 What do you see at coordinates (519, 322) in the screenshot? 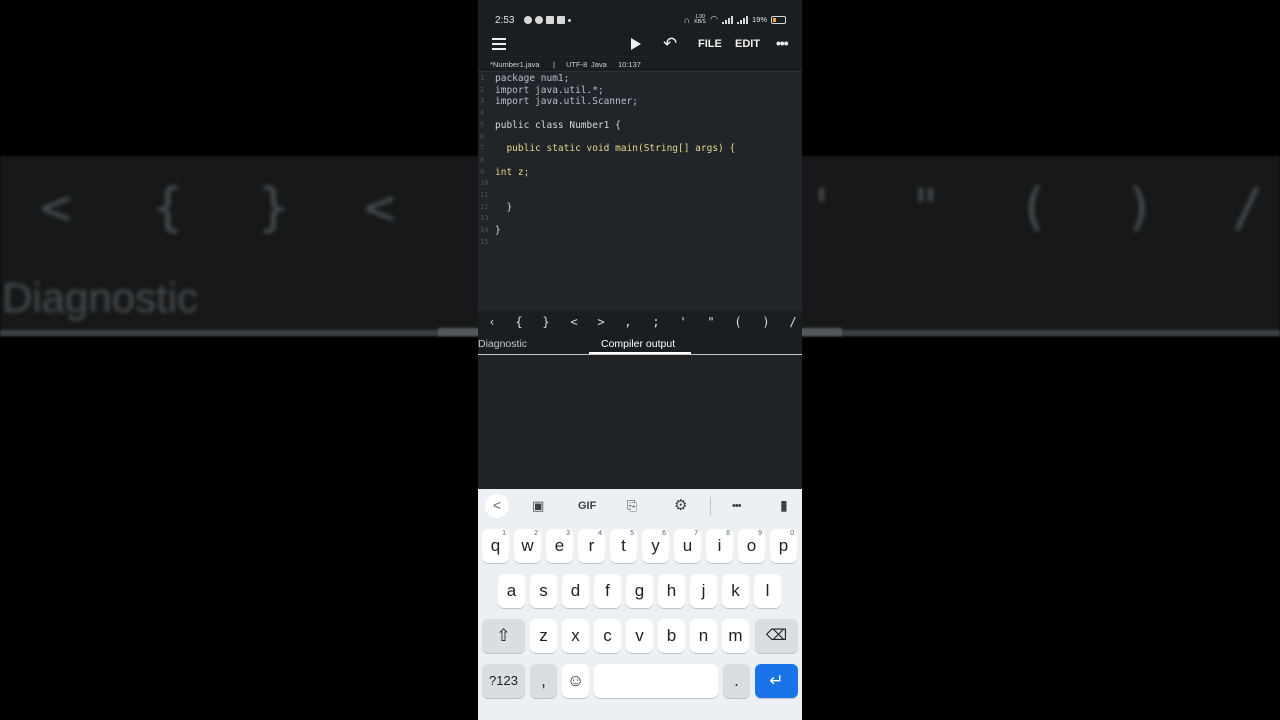
I see `symbol-key: {` at bounding box center [519, 322].